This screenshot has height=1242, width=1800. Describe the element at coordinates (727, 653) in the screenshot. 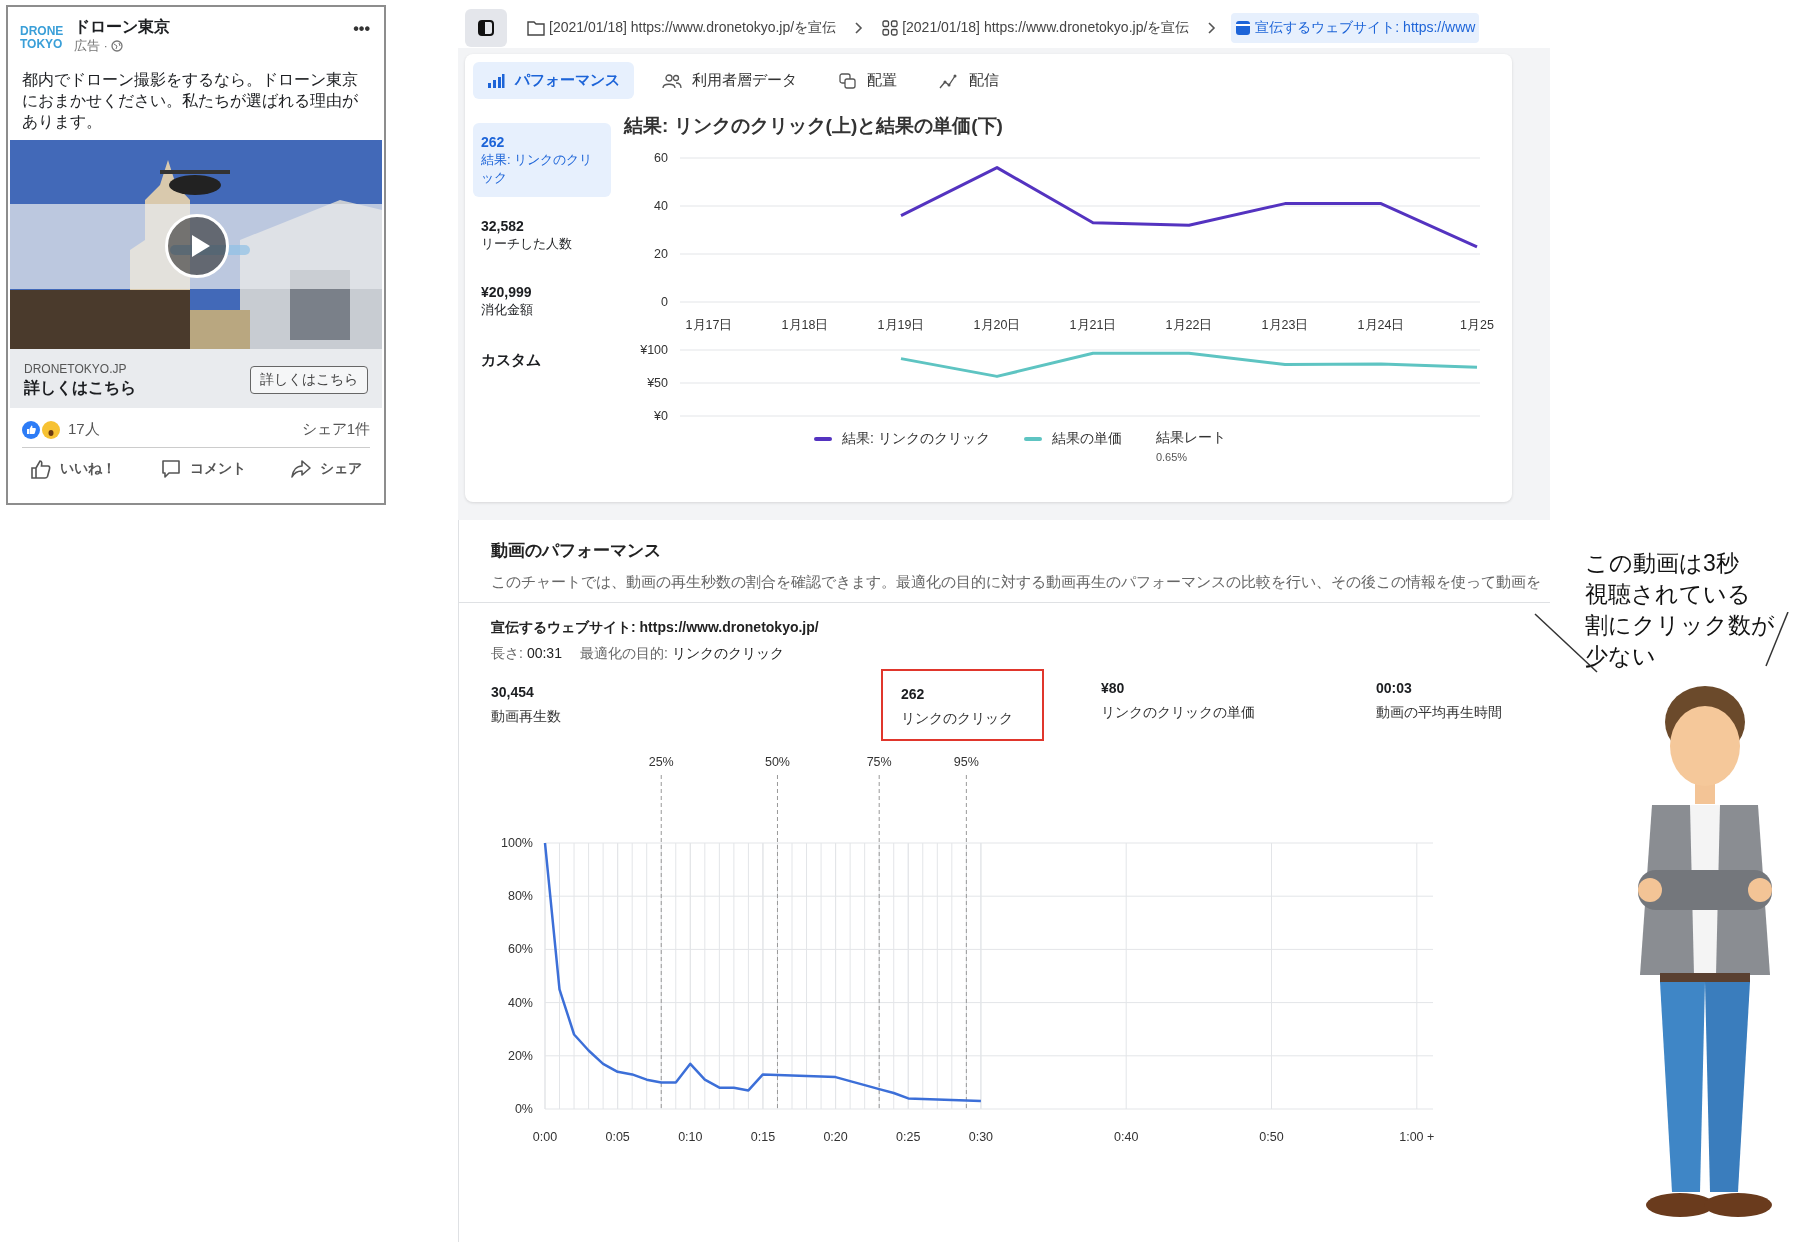

I see `meta-value: リンクのクリック` at that location.